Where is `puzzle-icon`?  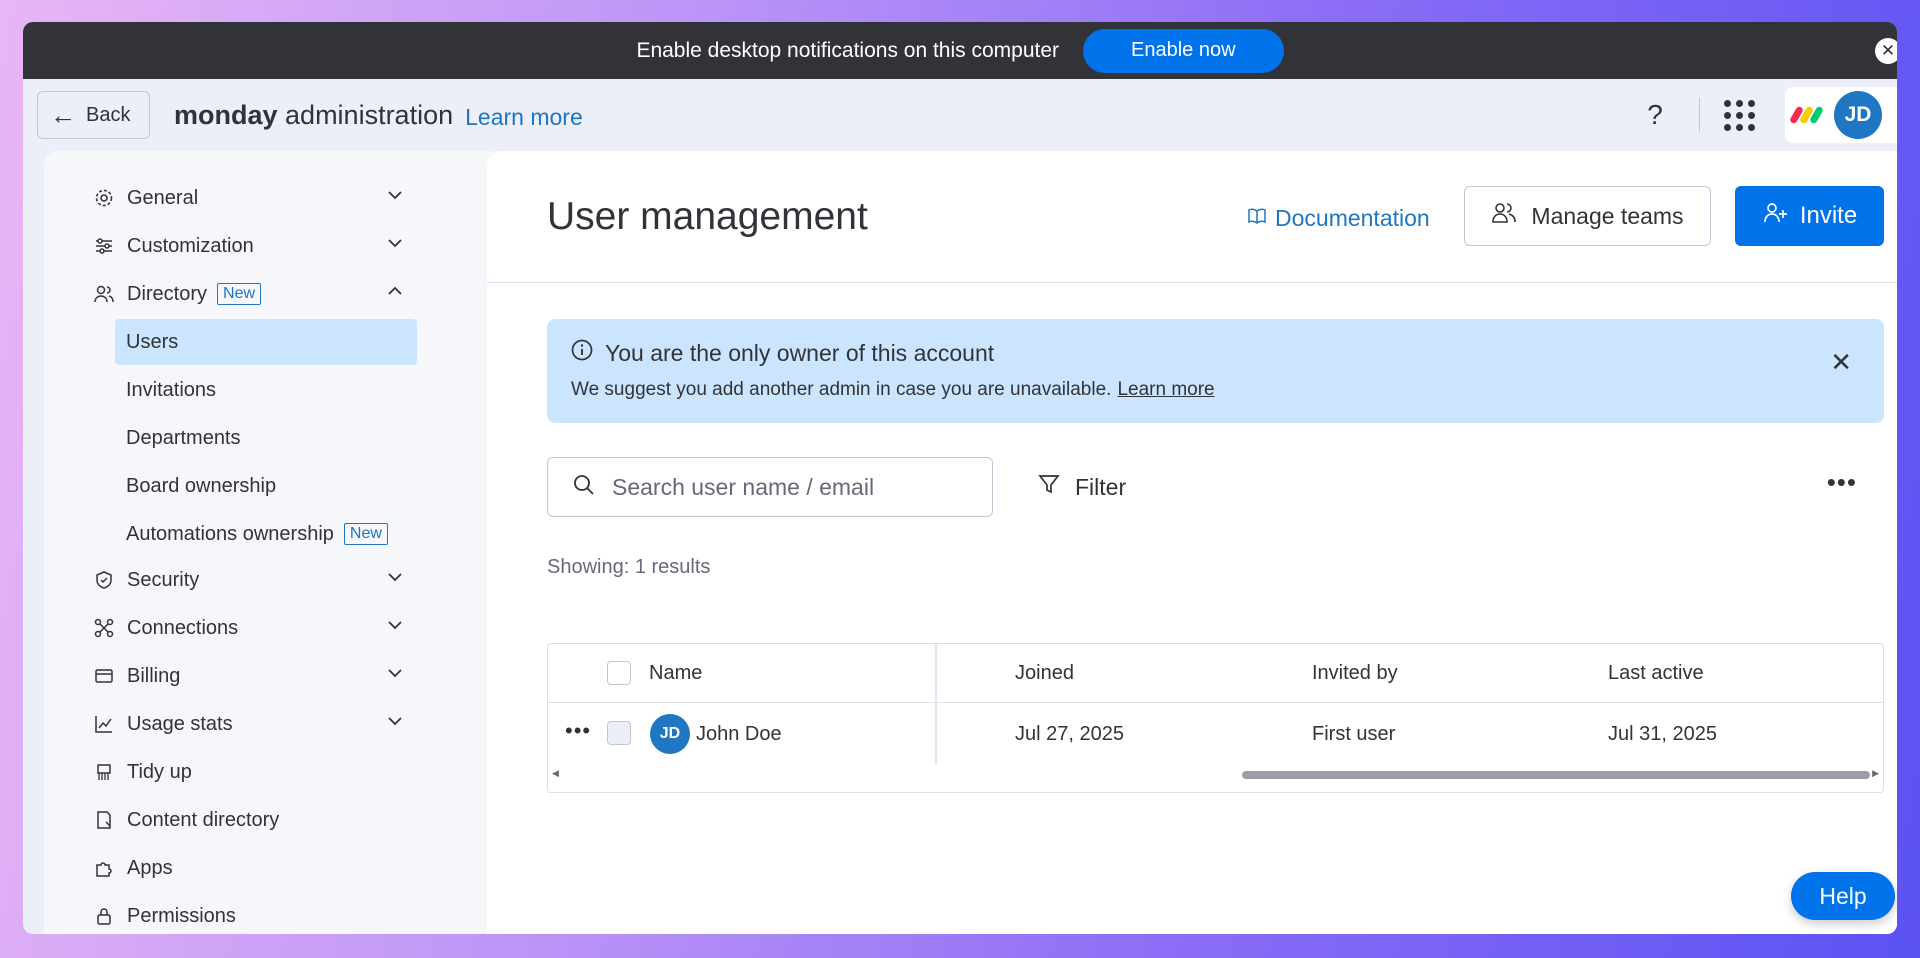 puzzle-icon is located at coordinates (104, 868).